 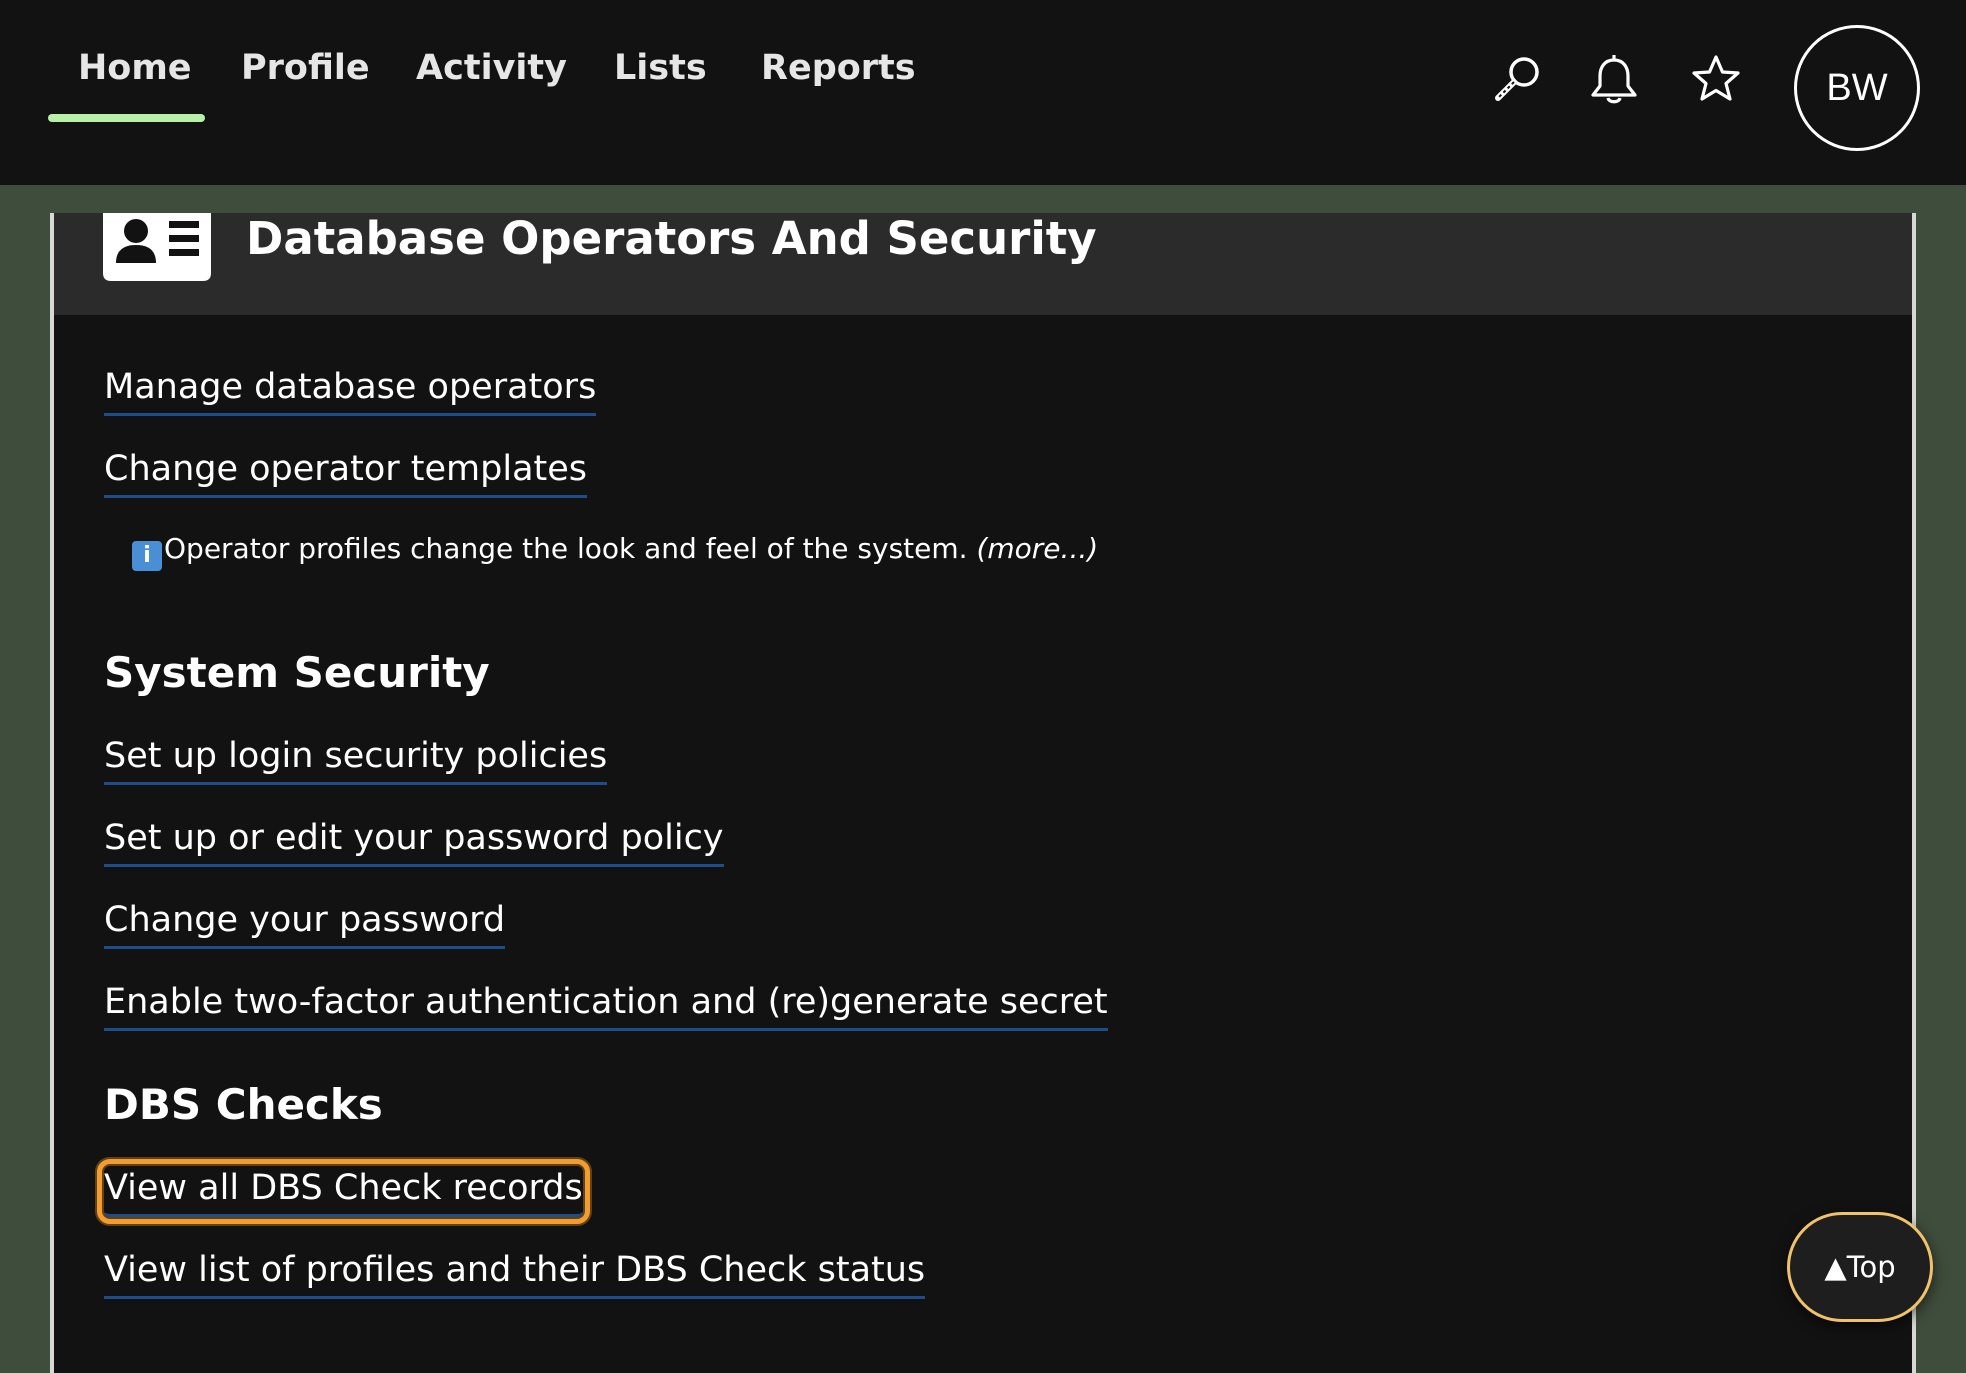 What do you see at coordinates (297, 672) in the screenshot?
I see `system-security-heading: System Security` at bounding box center [297, 672].